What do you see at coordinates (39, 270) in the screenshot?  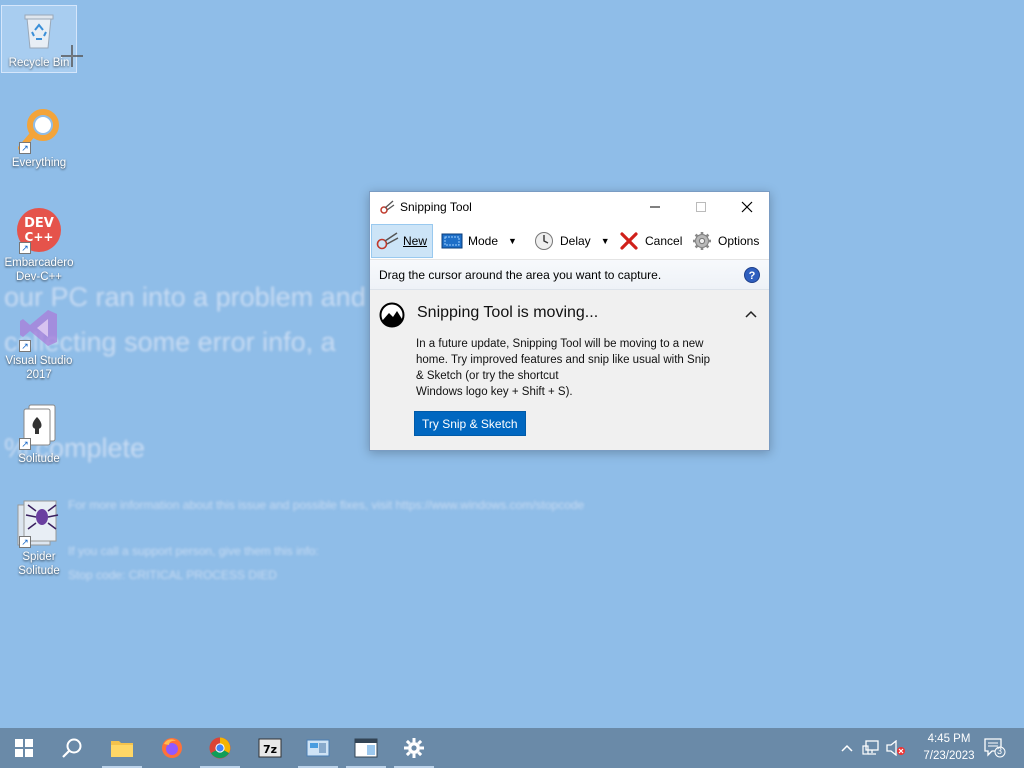 I see `desktop-icon-label: Embarcadero Dev-C++` at bounding box center [39, 270].